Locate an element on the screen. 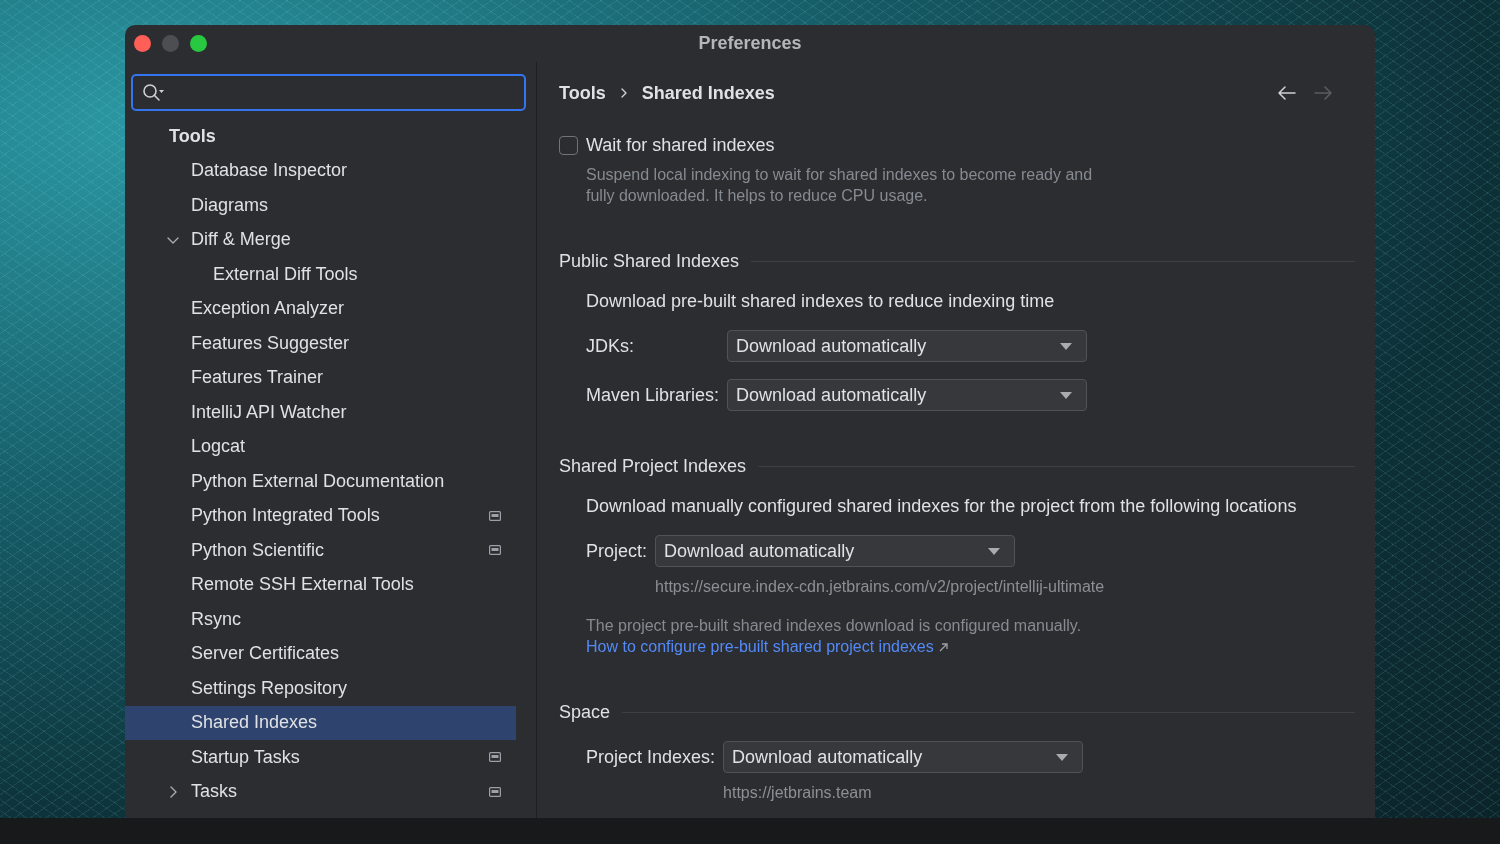  tree-item: Database Inspector is located at coordinates (320, 170).